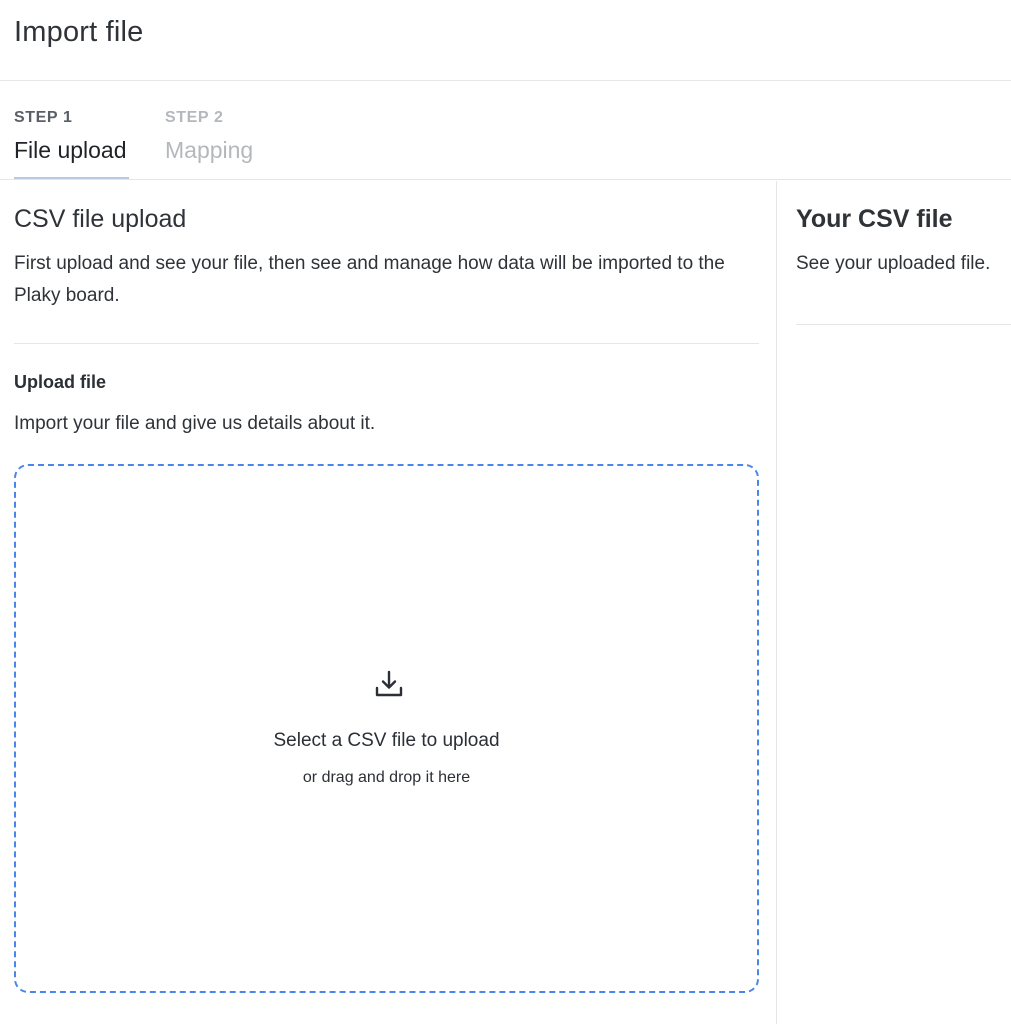 The image size is (1011, 1024). Describe the element at coordinates (386, 777) in the screenshot. I see `dropzone-secondary-text: or drag and drop it here` at that location.